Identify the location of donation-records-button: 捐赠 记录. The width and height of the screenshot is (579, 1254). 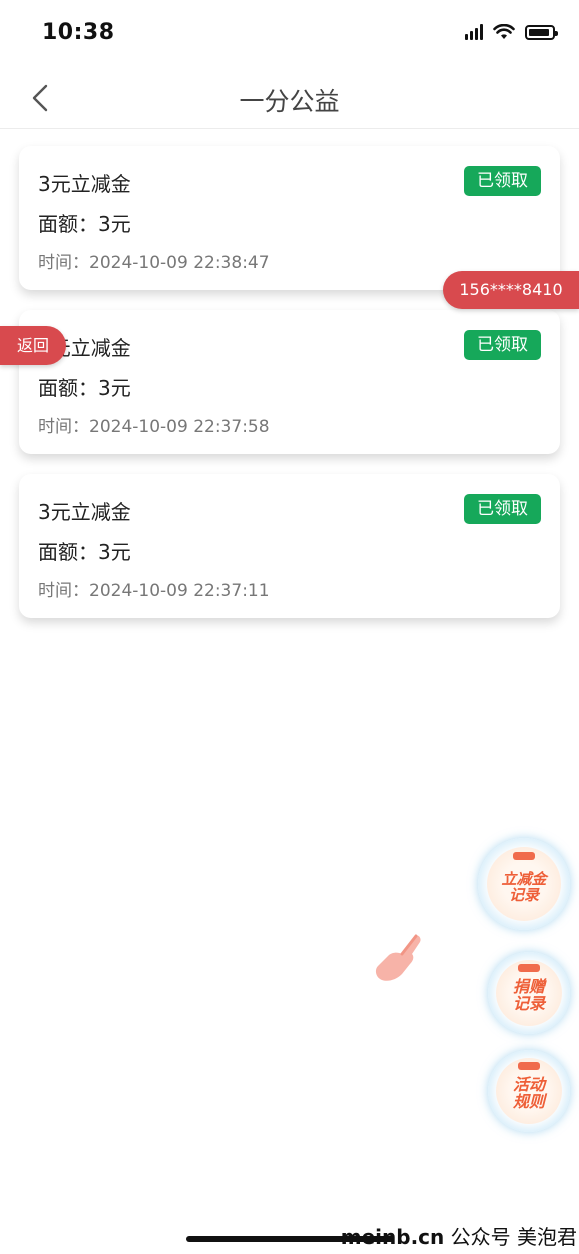
(529, 993).